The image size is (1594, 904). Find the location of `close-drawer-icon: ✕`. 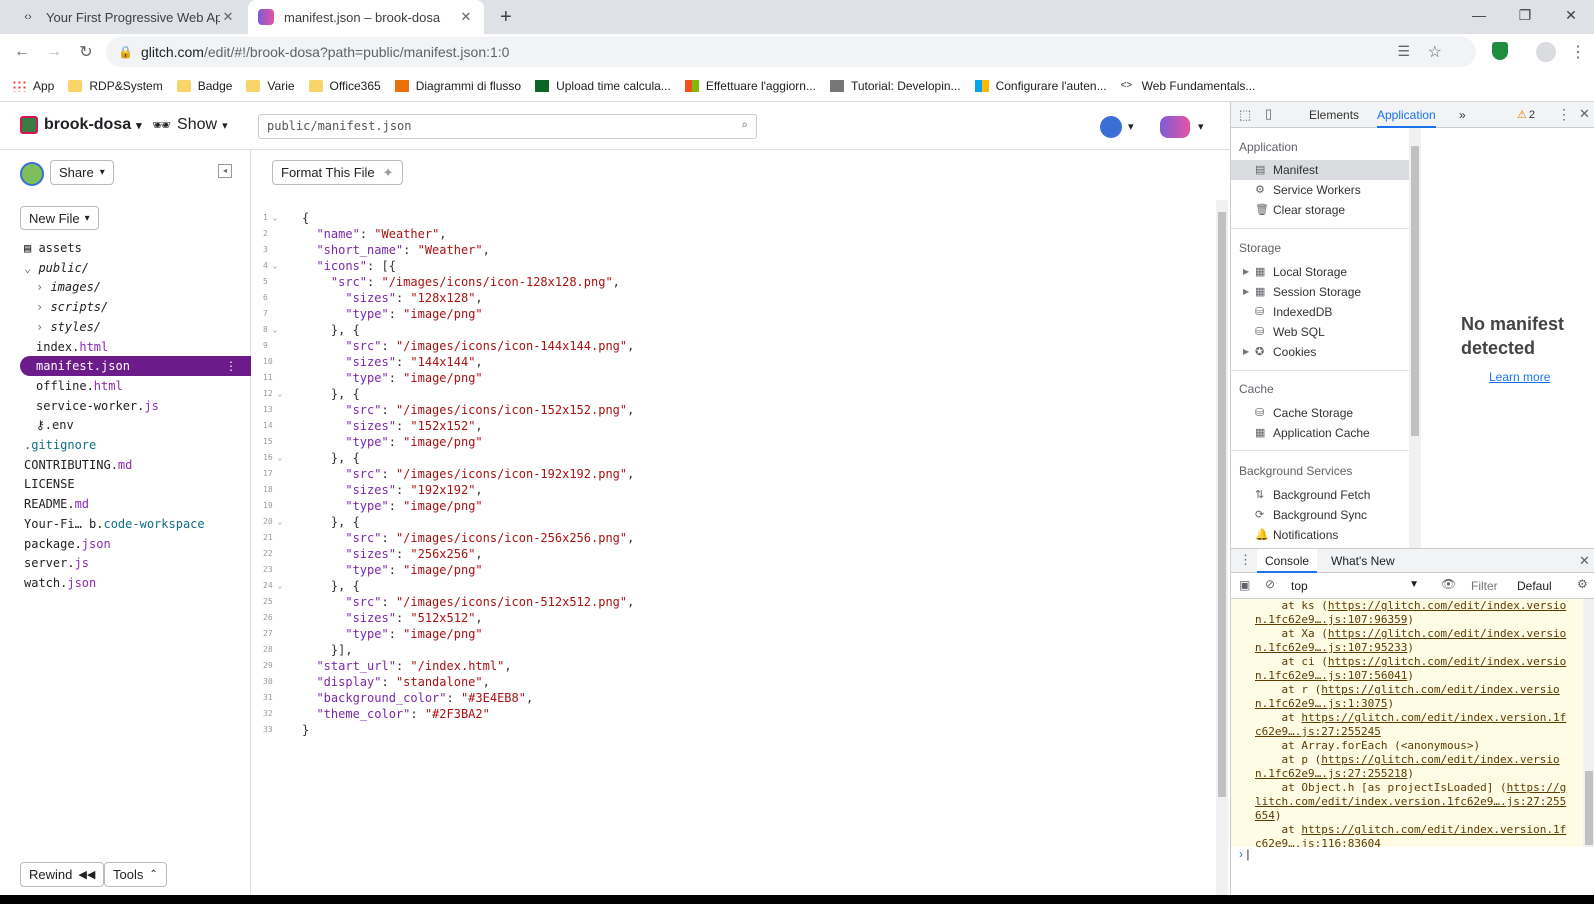

close-drawer-icon: ✕ is located at coordinates (1584, 561).